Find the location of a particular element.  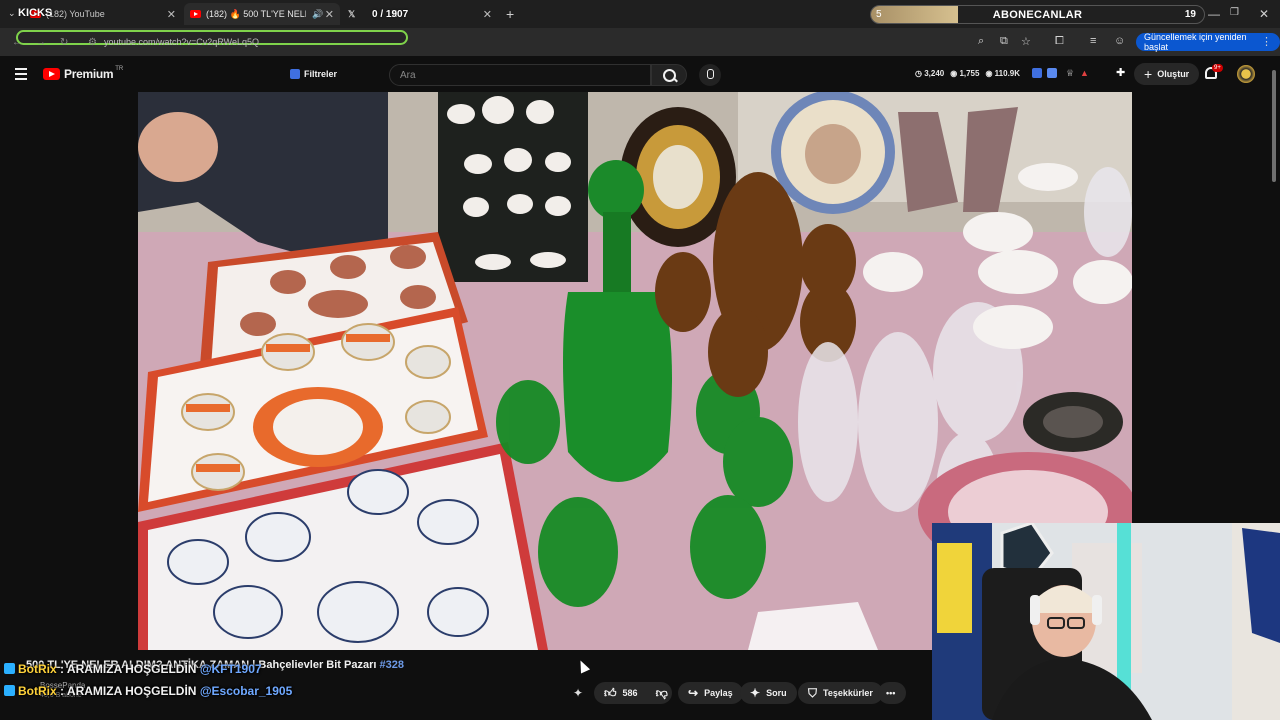

profile-icon: ☺ is located at coordinates (1119, 41).